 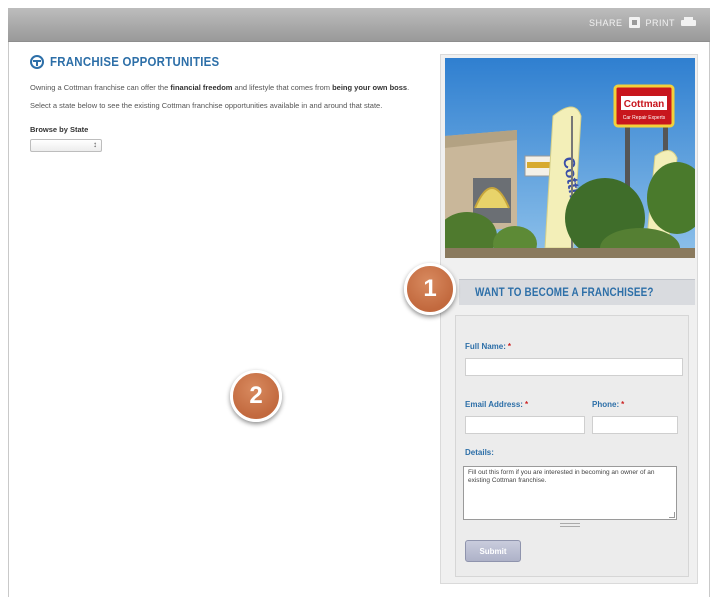 I want to click on full-name-label-text: Full Name:, so click(x=485, y=346).